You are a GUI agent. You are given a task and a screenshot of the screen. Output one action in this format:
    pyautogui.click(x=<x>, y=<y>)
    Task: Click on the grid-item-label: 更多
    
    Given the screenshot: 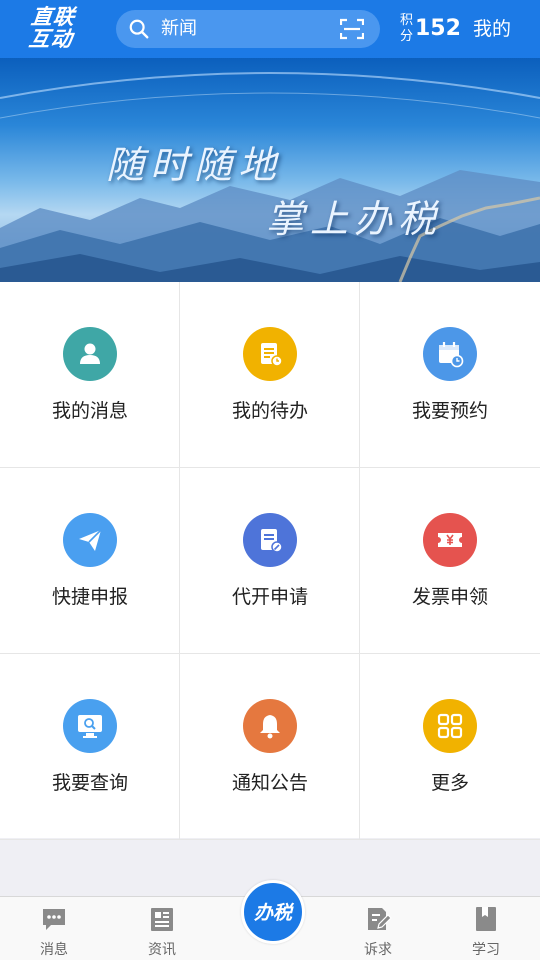 What is the action you would take?
    pyautogui.click(x=449, y=783)
    